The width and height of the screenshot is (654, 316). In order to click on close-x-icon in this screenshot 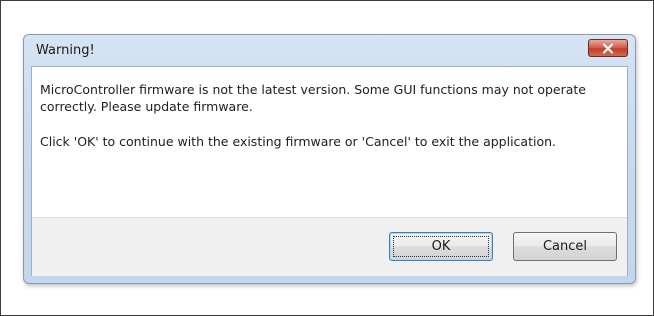, I will do `click(608, 48)`.